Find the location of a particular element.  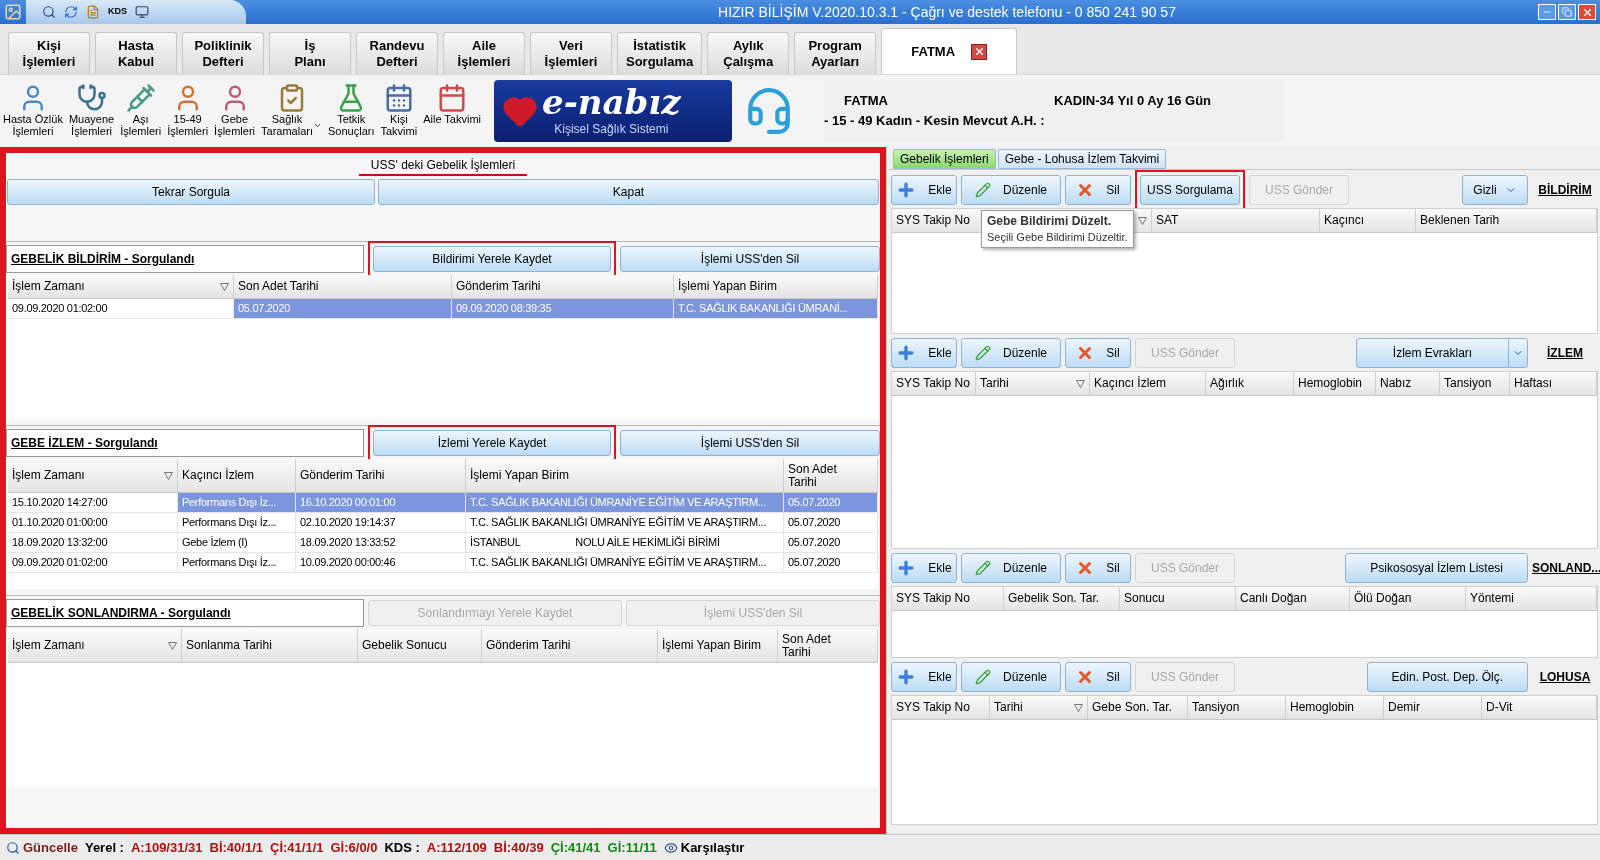

tooltip: Gebe Bildirimi Düzelt. Seçili Gebe Bildirimi Düzeltir. is located at coordinates (1057, 229).